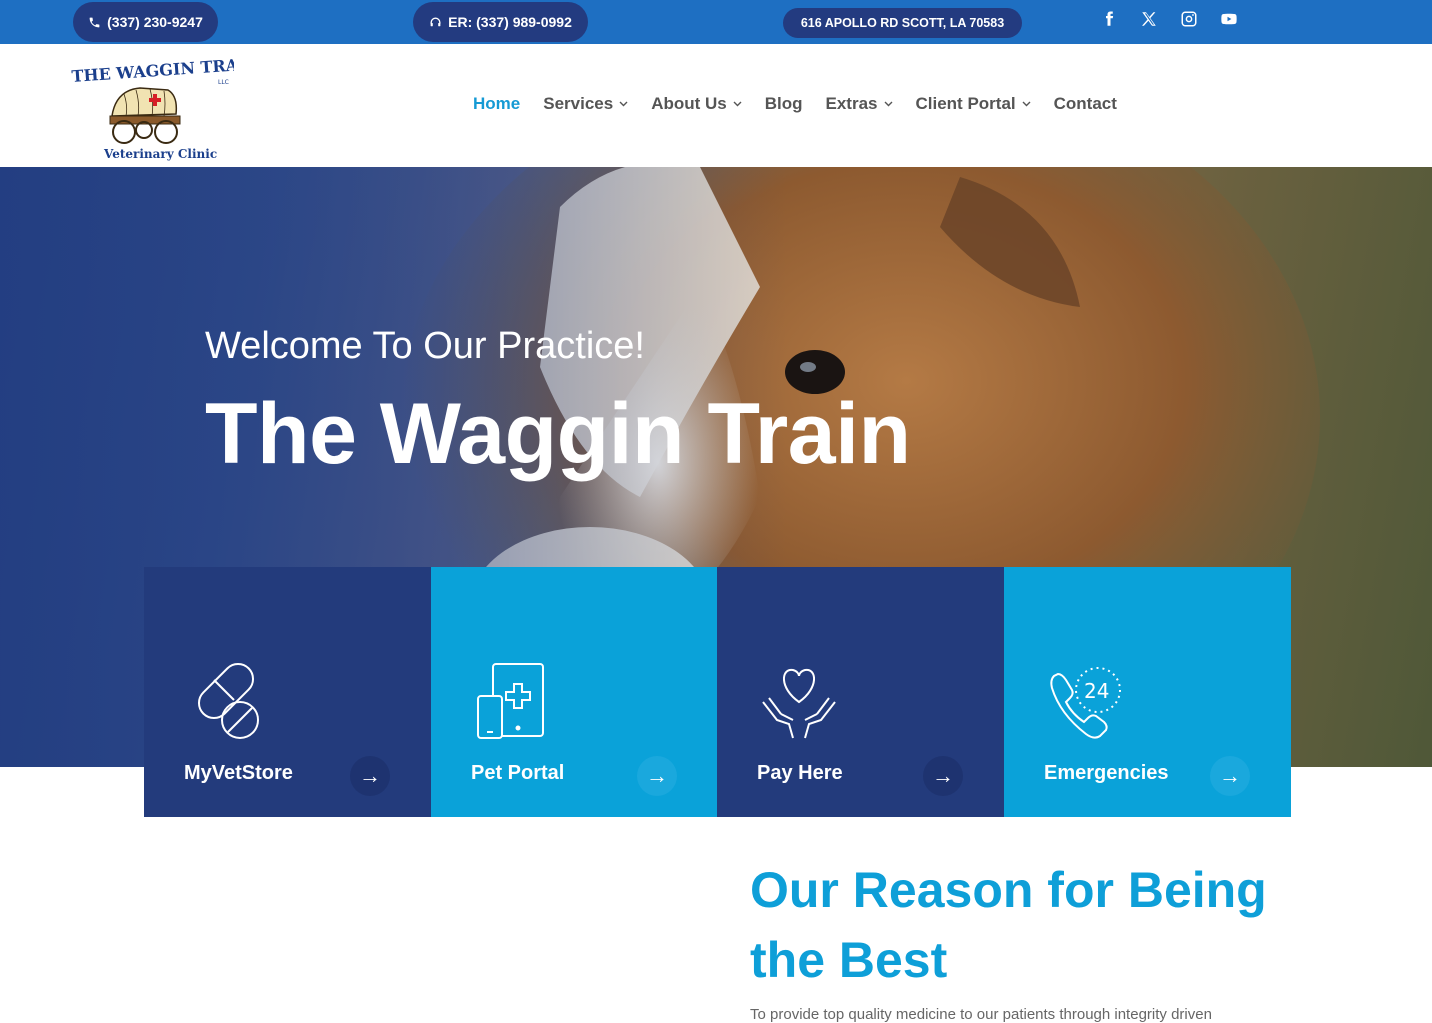 This screenshot has height=1023, width=1432. What do you see at coordinates (160, 154) in the screenshot?
I see `logo-text-bottom: Veterinary Clinic` at bounding box center [160, 154].